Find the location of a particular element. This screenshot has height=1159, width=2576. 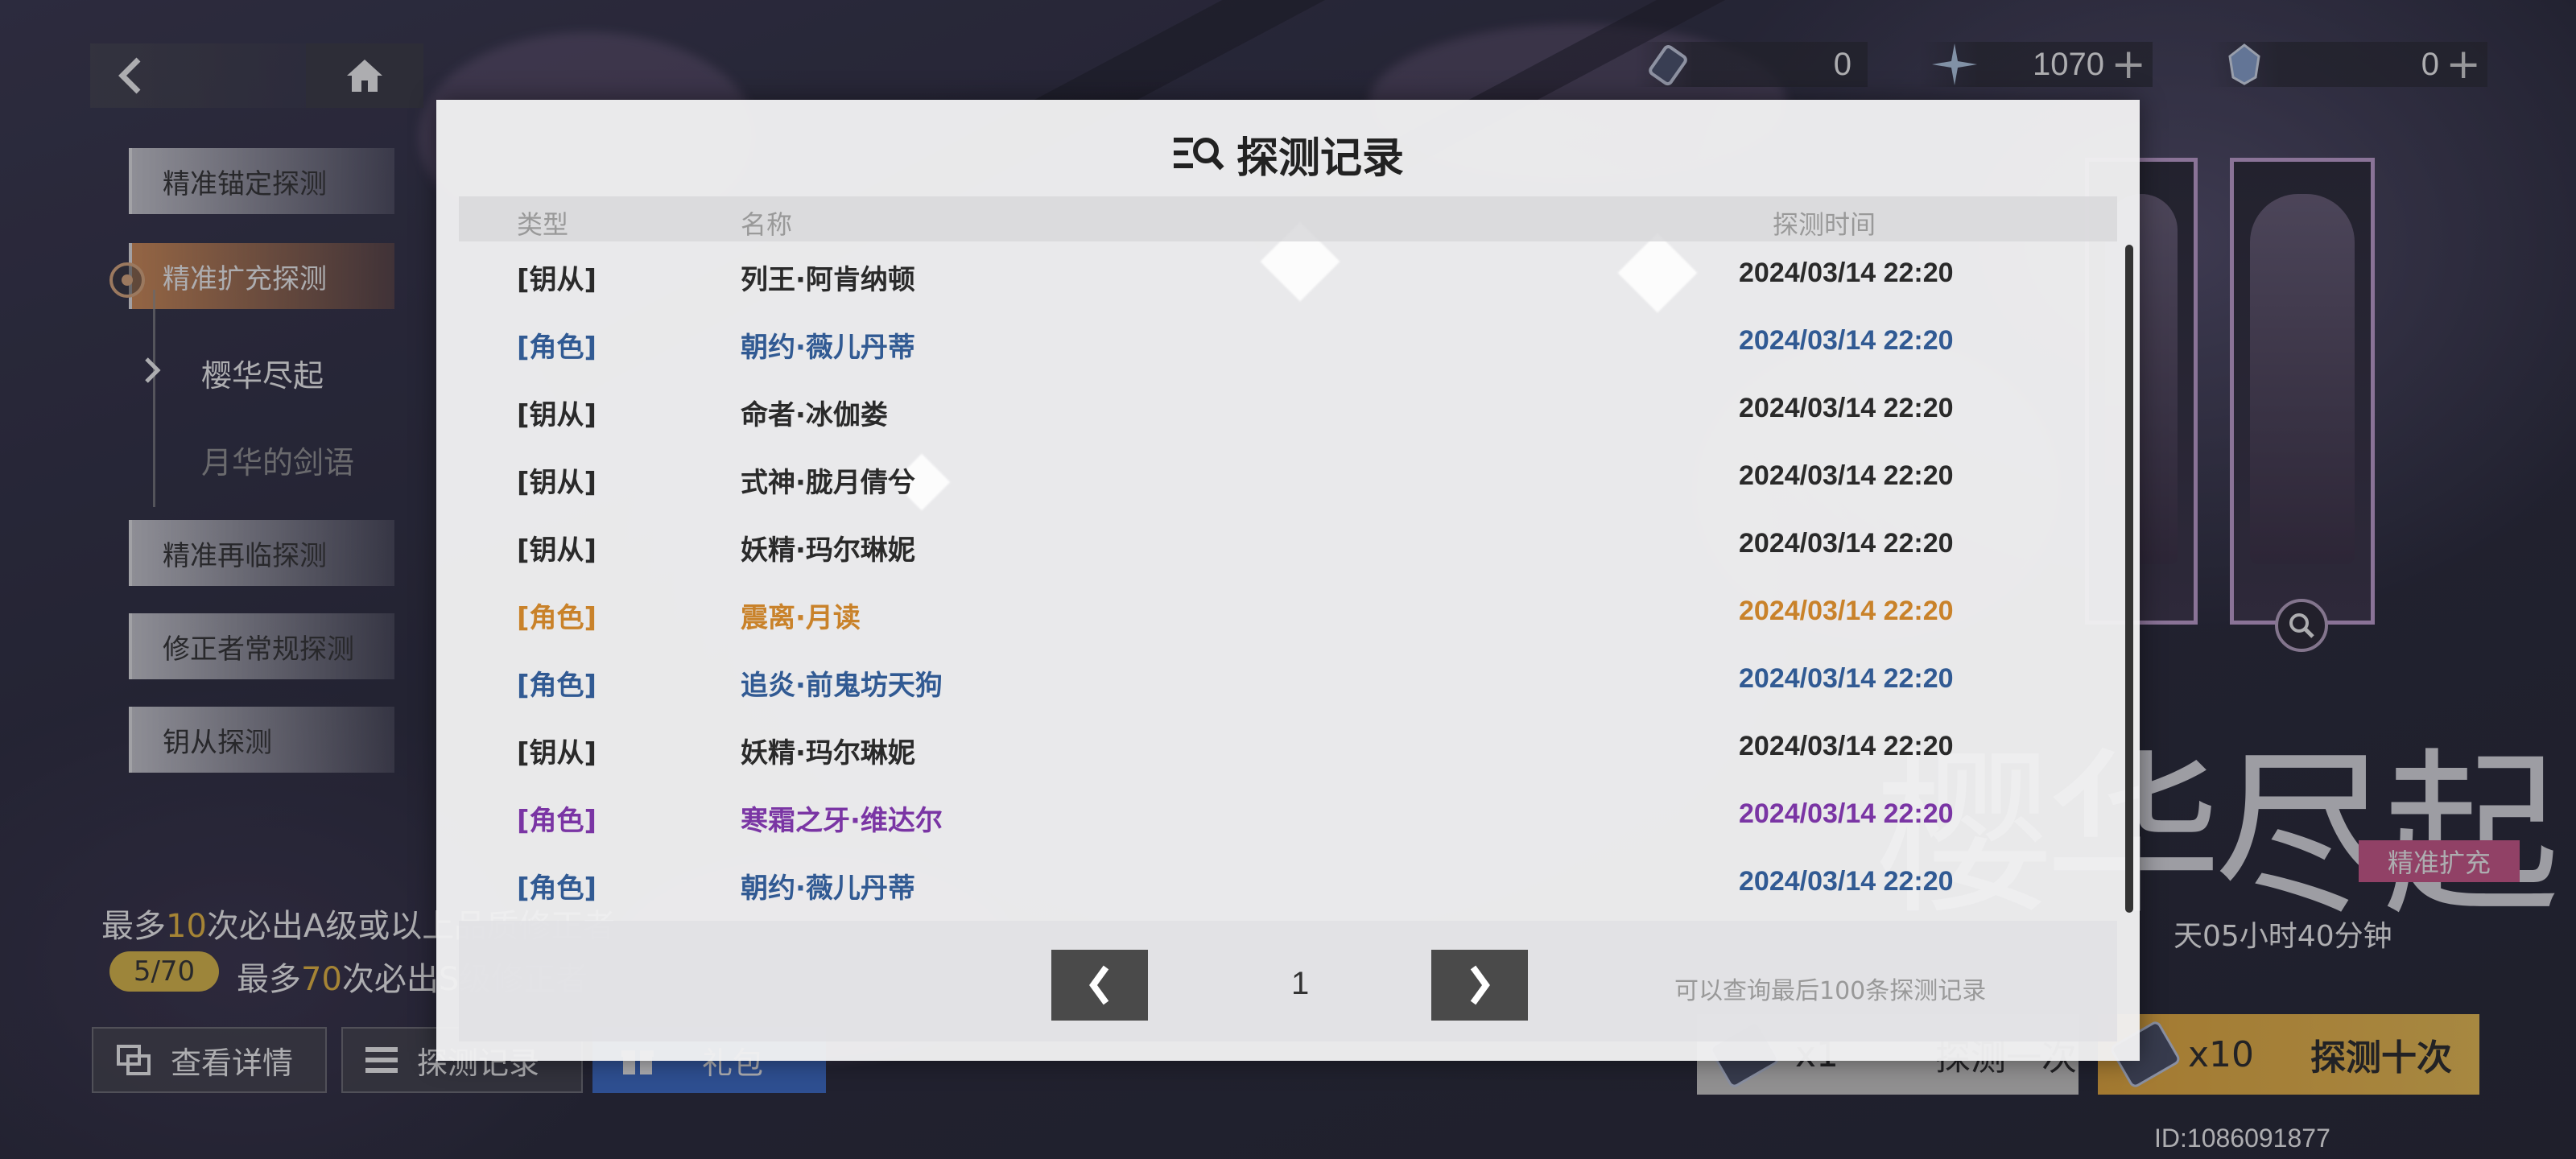

chevron-right-icon is located at coordinates (1480, 985).